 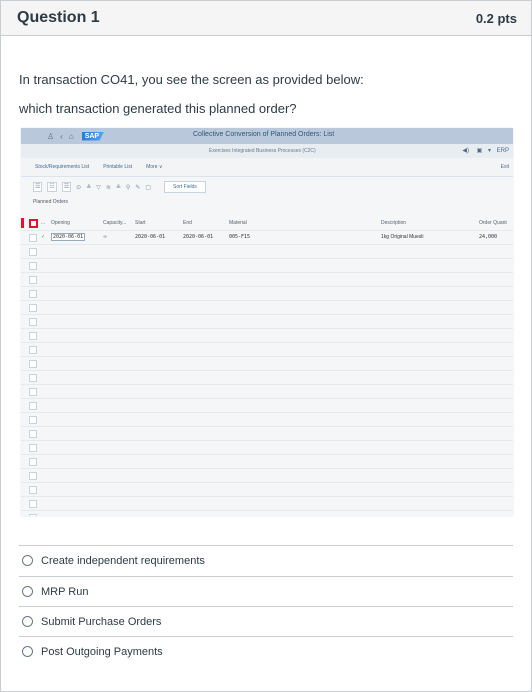 What do you see at coordinates (198, 237) in the screenshot?
I see `cell-end: 2020-06-01` at bounding box center [198, 237].